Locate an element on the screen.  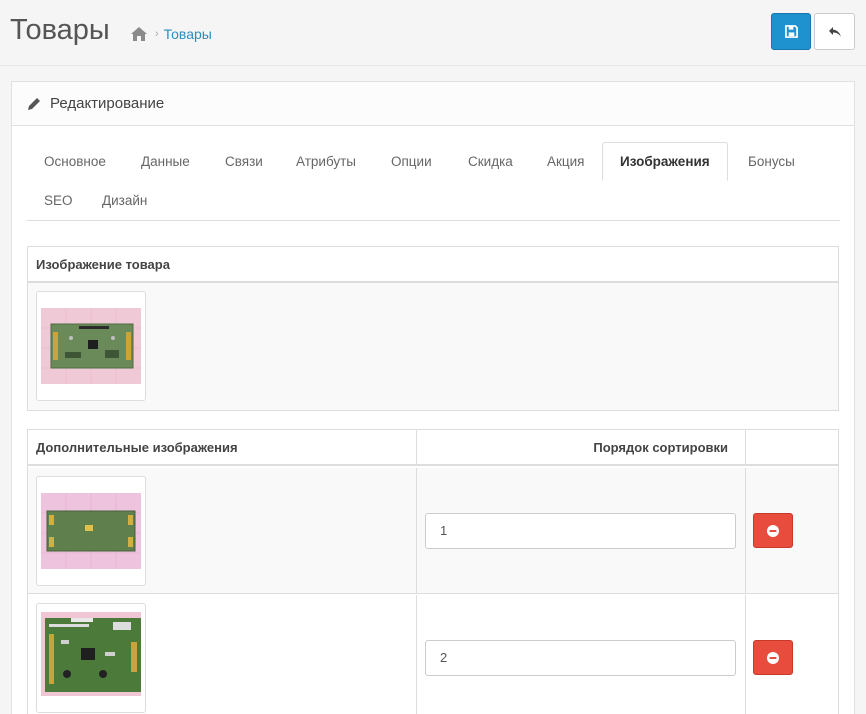
column-header-sort-order: Порядок сортировки is located at coordinates (660, 447).